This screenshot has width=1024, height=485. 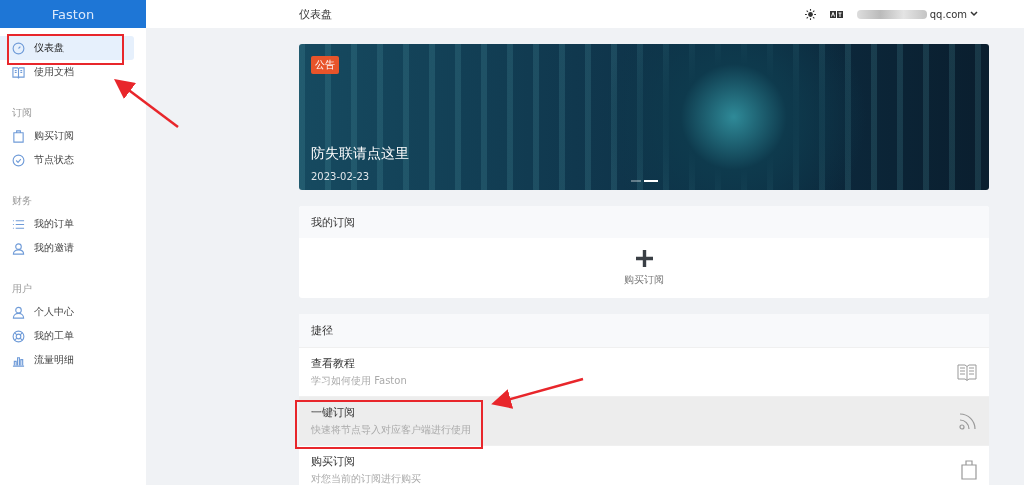 I want to click on gauge-icon, so click(x=18, y=48).